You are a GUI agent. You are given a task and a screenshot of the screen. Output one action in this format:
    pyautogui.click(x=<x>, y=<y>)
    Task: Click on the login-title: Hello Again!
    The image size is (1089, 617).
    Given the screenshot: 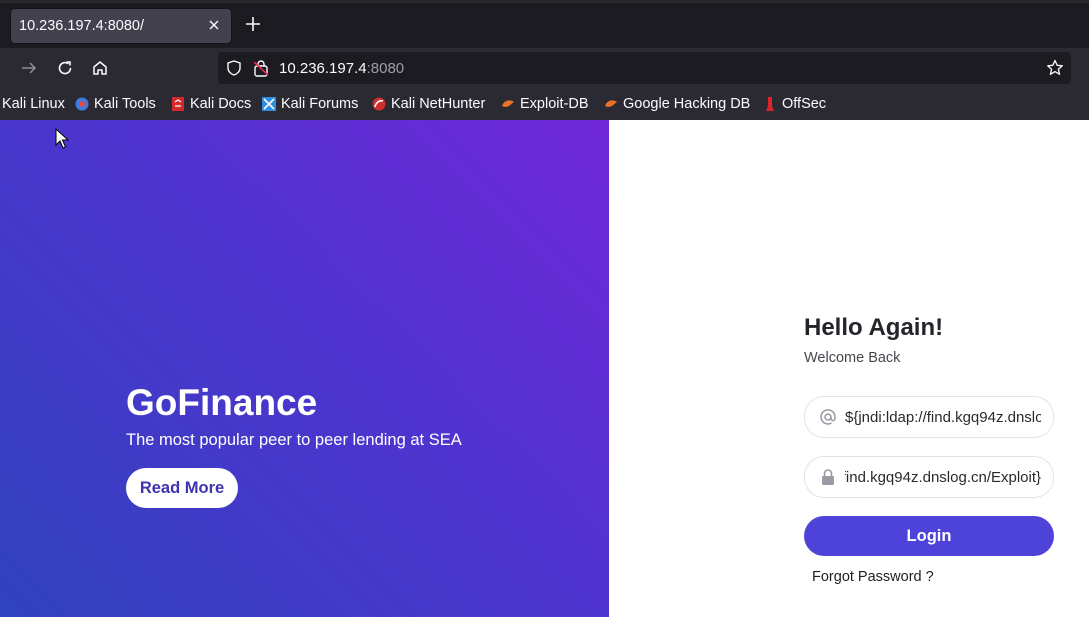 What is the action you would take?
    pyautogui.click(x=874, y=327)
    